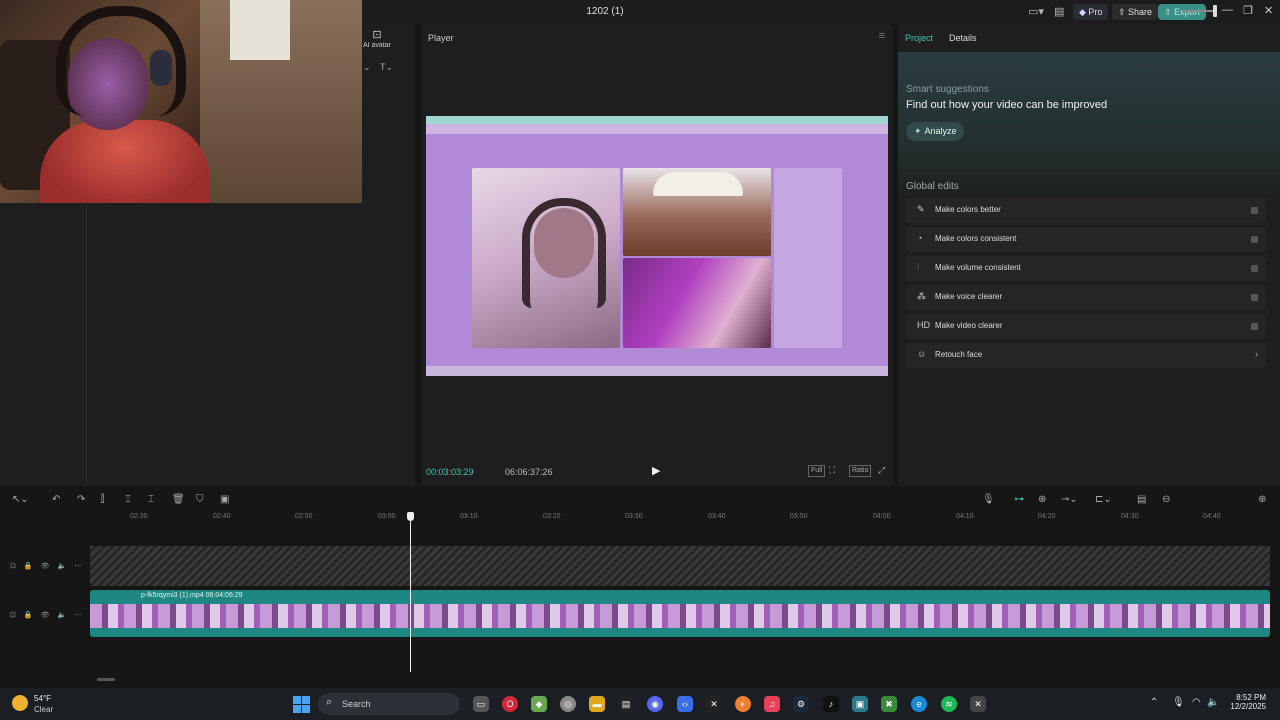 This screenshot has height=720, width=1280. I want to click on trim-right-icon: ⌶, so click(151, 499).